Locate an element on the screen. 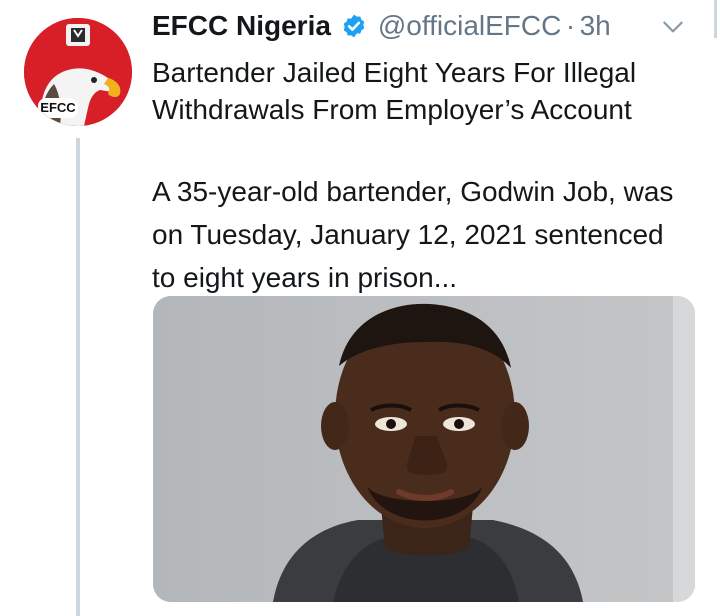 This screenshot has width=720, height=616. tweet-header: EFCC Nigeria @officialEFCC · 3h is located at coordinates (381, 30).